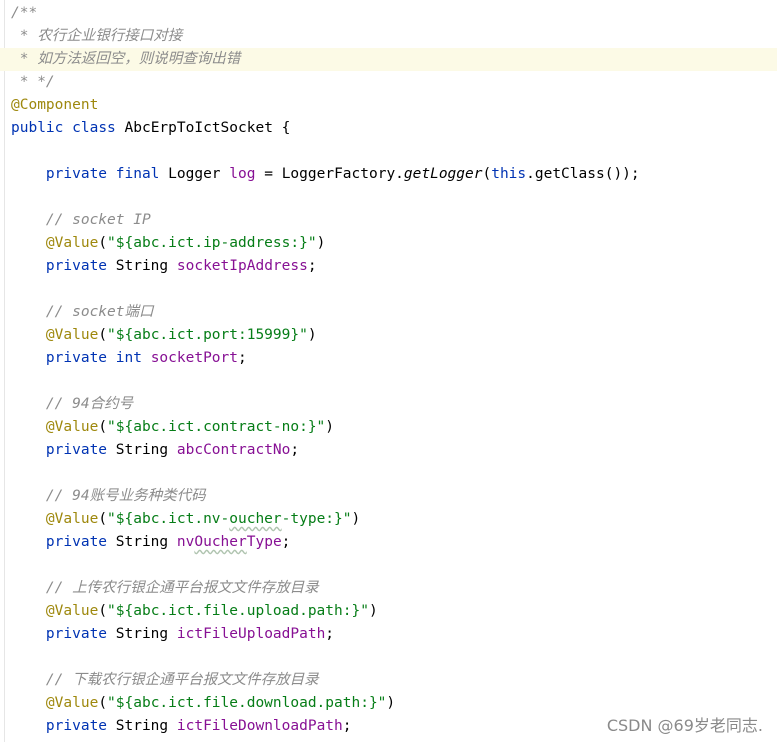 This screenshot has height=742, width=777. I want to click on doc-comment: * */, so click(33, 82).